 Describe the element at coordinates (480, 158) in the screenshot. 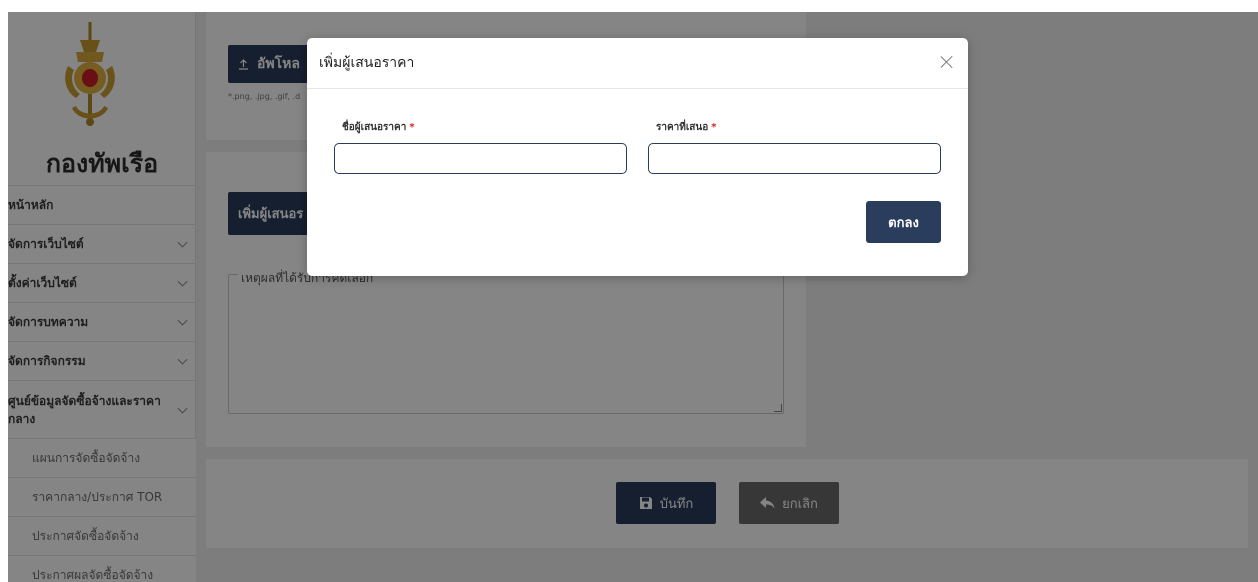

I see `bidder-name-input` at that location.